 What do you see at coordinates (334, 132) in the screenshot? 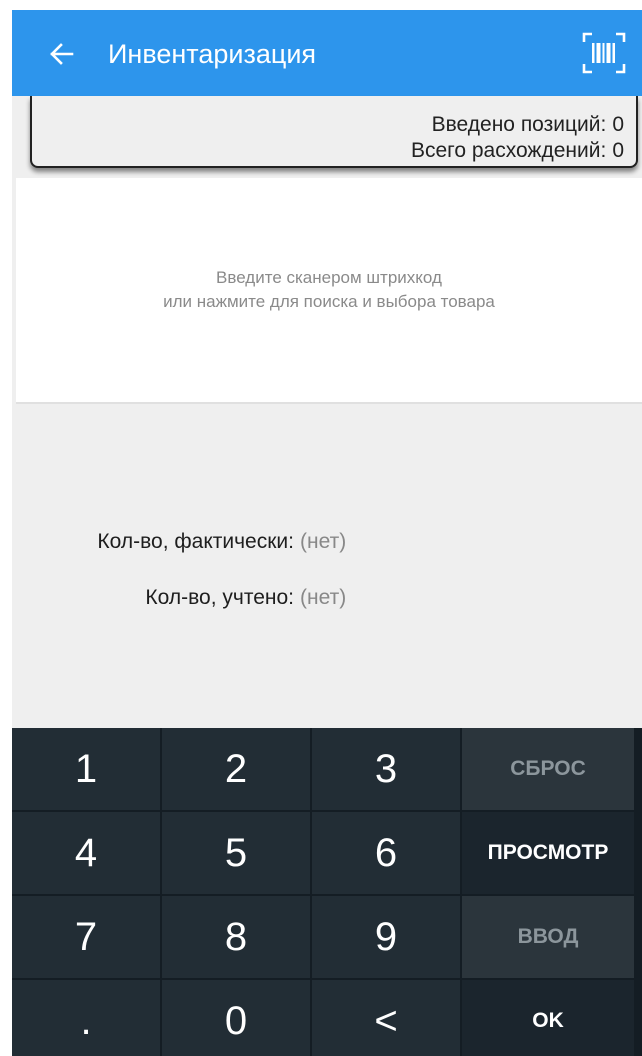
I see `summary-card: Введено позиций: 0 Всего расхождений: 0` at bounding box center [334, 132].